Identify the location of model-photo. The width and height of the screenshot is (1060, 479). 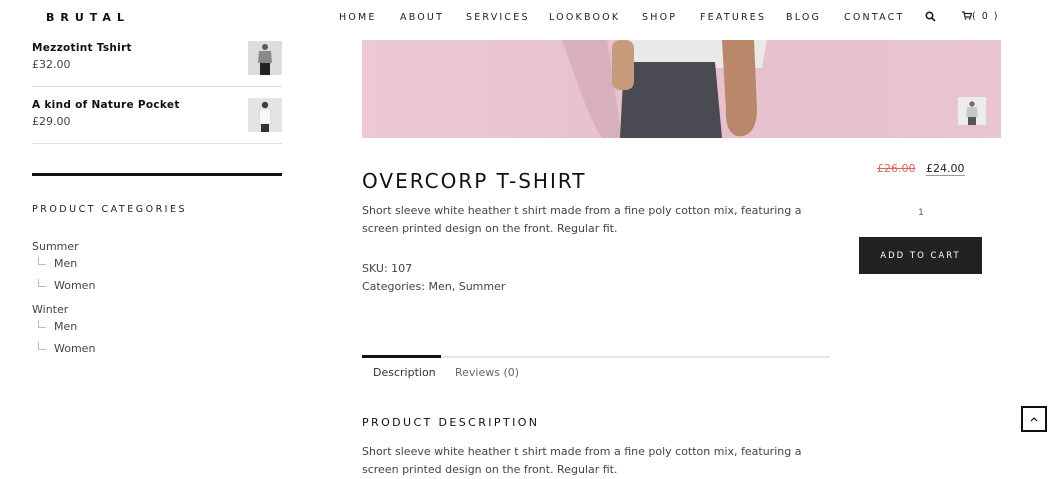
(681, 89).